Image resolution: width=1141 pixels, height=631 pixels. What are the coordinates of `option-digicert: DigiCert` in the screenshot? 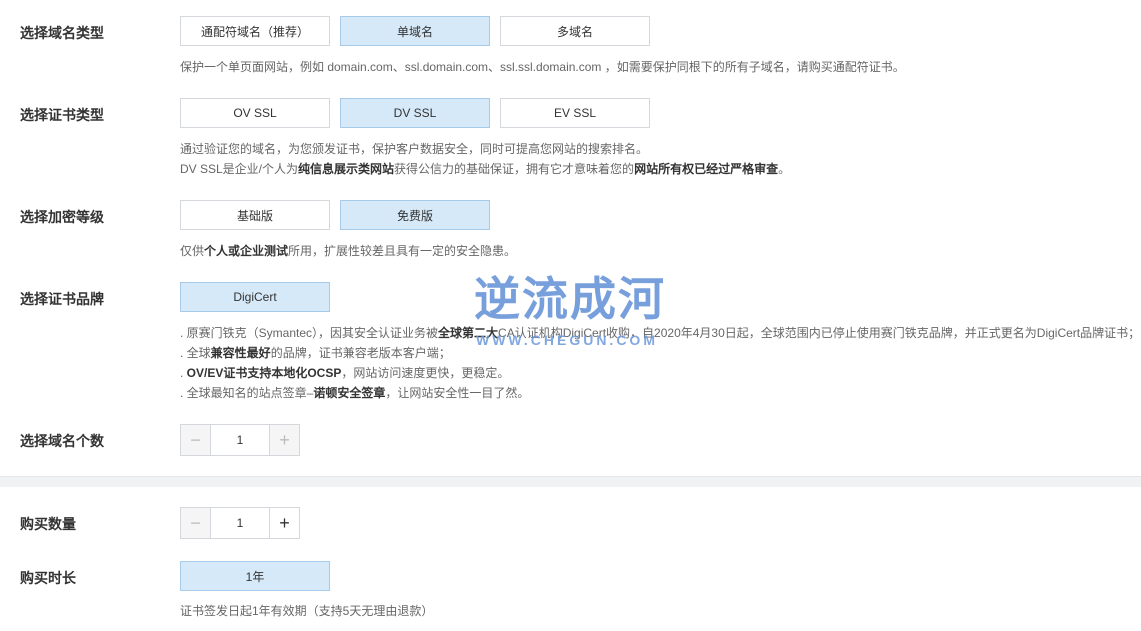 It's located at (255, 297).